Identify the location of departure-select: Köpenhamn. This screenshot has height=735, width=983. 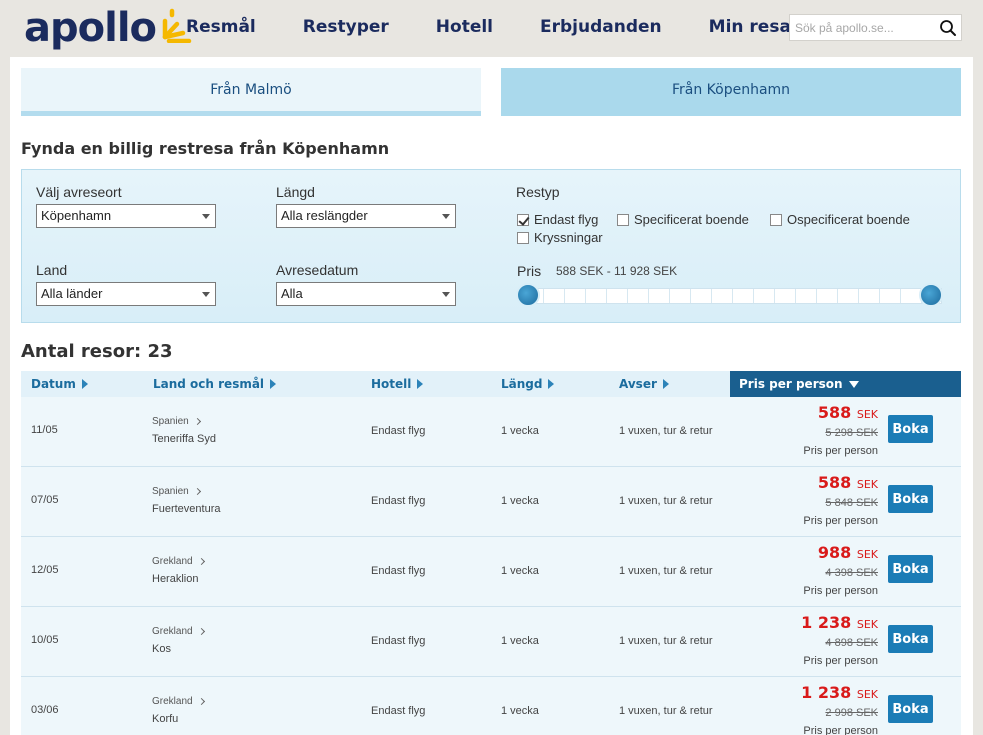
(126, 216).